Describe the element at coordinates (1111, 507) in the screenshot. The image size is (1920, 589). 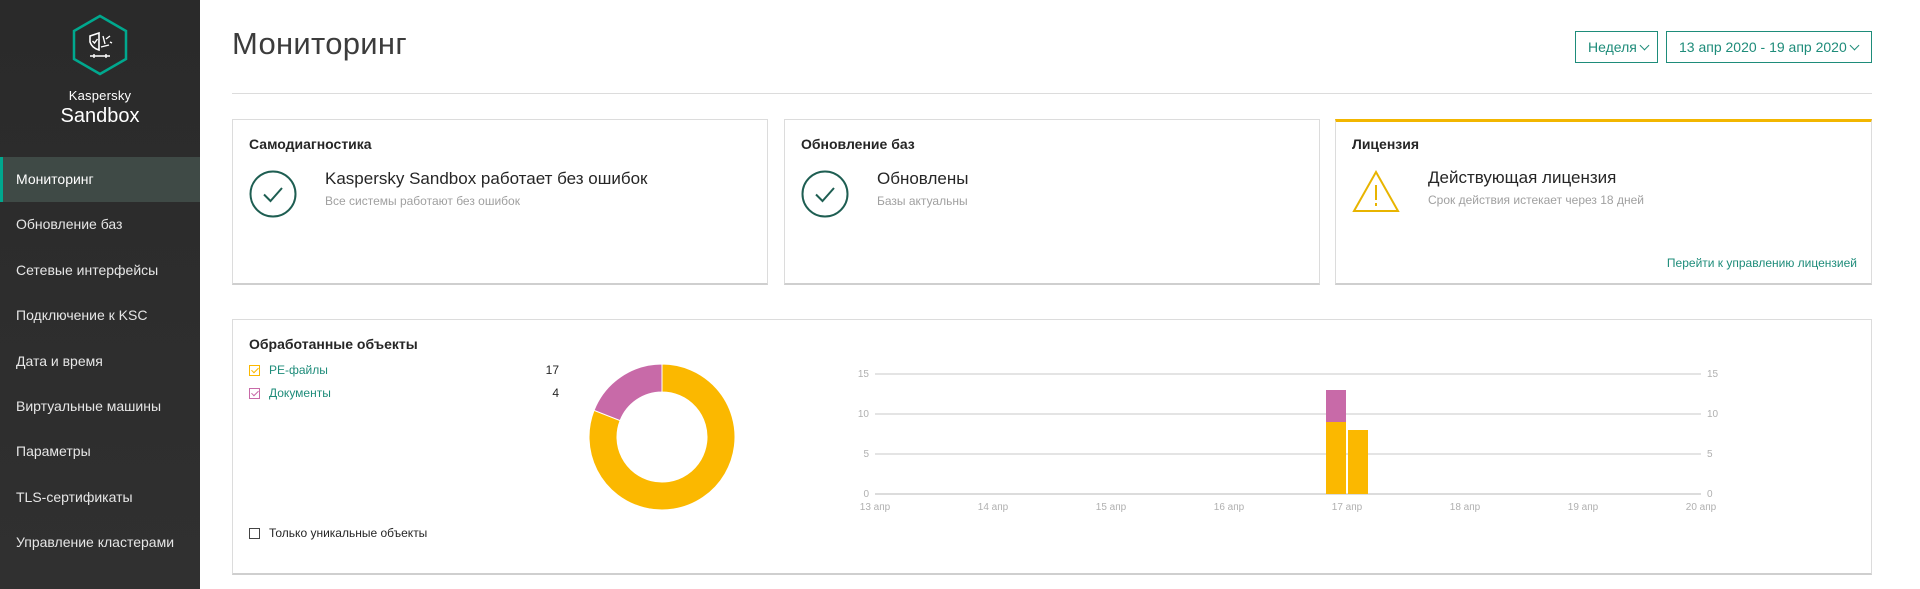
I see `x-tick-label: 15 апр` at that location.